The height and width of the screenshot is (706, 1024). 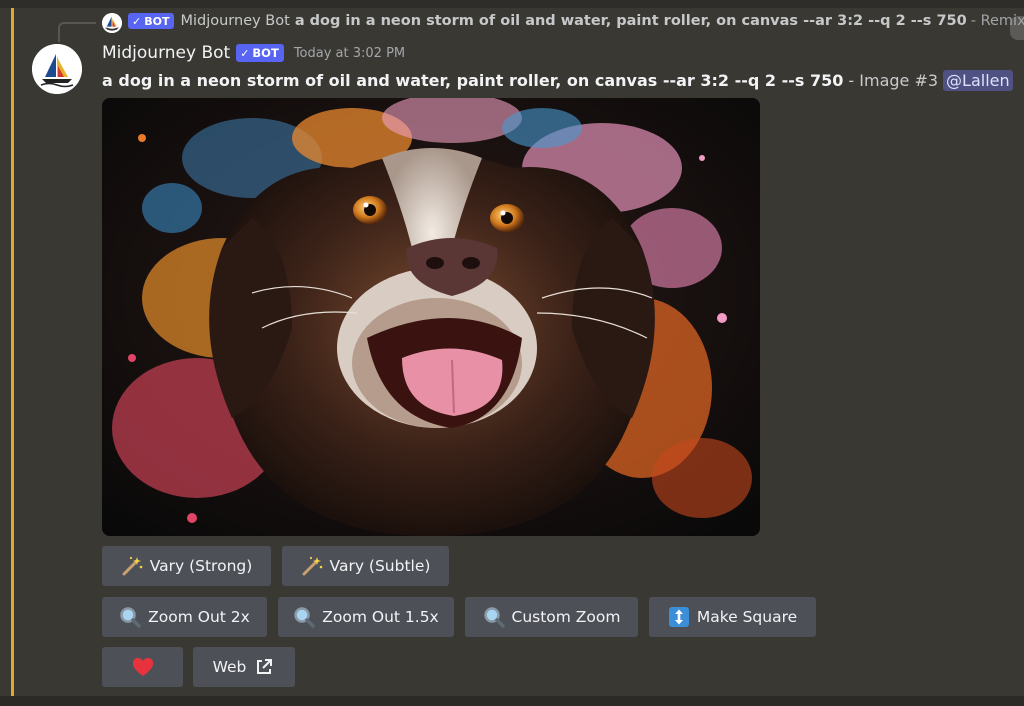 What do you see at coordinates (199, 617) in the screenshot?
I see `zoom-out-2x-label: Zoom Out 2x` at bounding box center [199, 617].